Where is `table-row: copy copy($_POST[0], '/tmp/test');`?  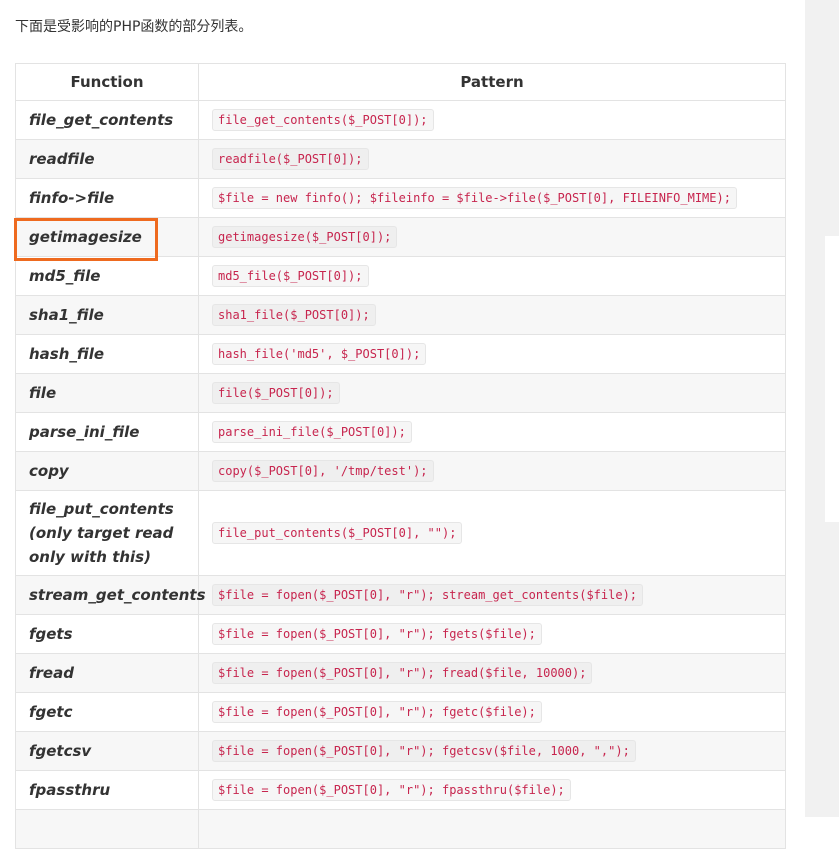
table-row: copy copy($_POST[0], '/tmp/test'); is located at coordinates (400, 471).